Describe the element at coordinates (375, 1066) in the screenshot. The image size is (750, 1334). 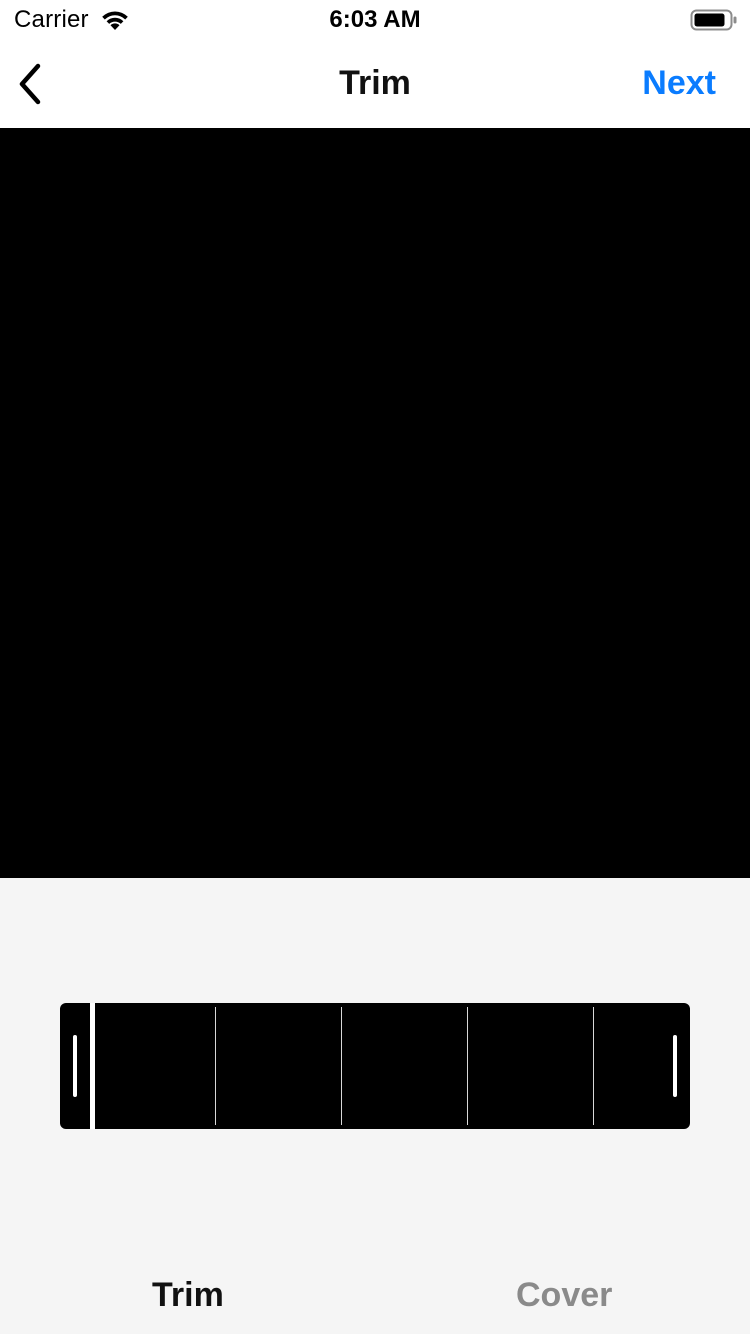
I see `trim-timeline` at that location.